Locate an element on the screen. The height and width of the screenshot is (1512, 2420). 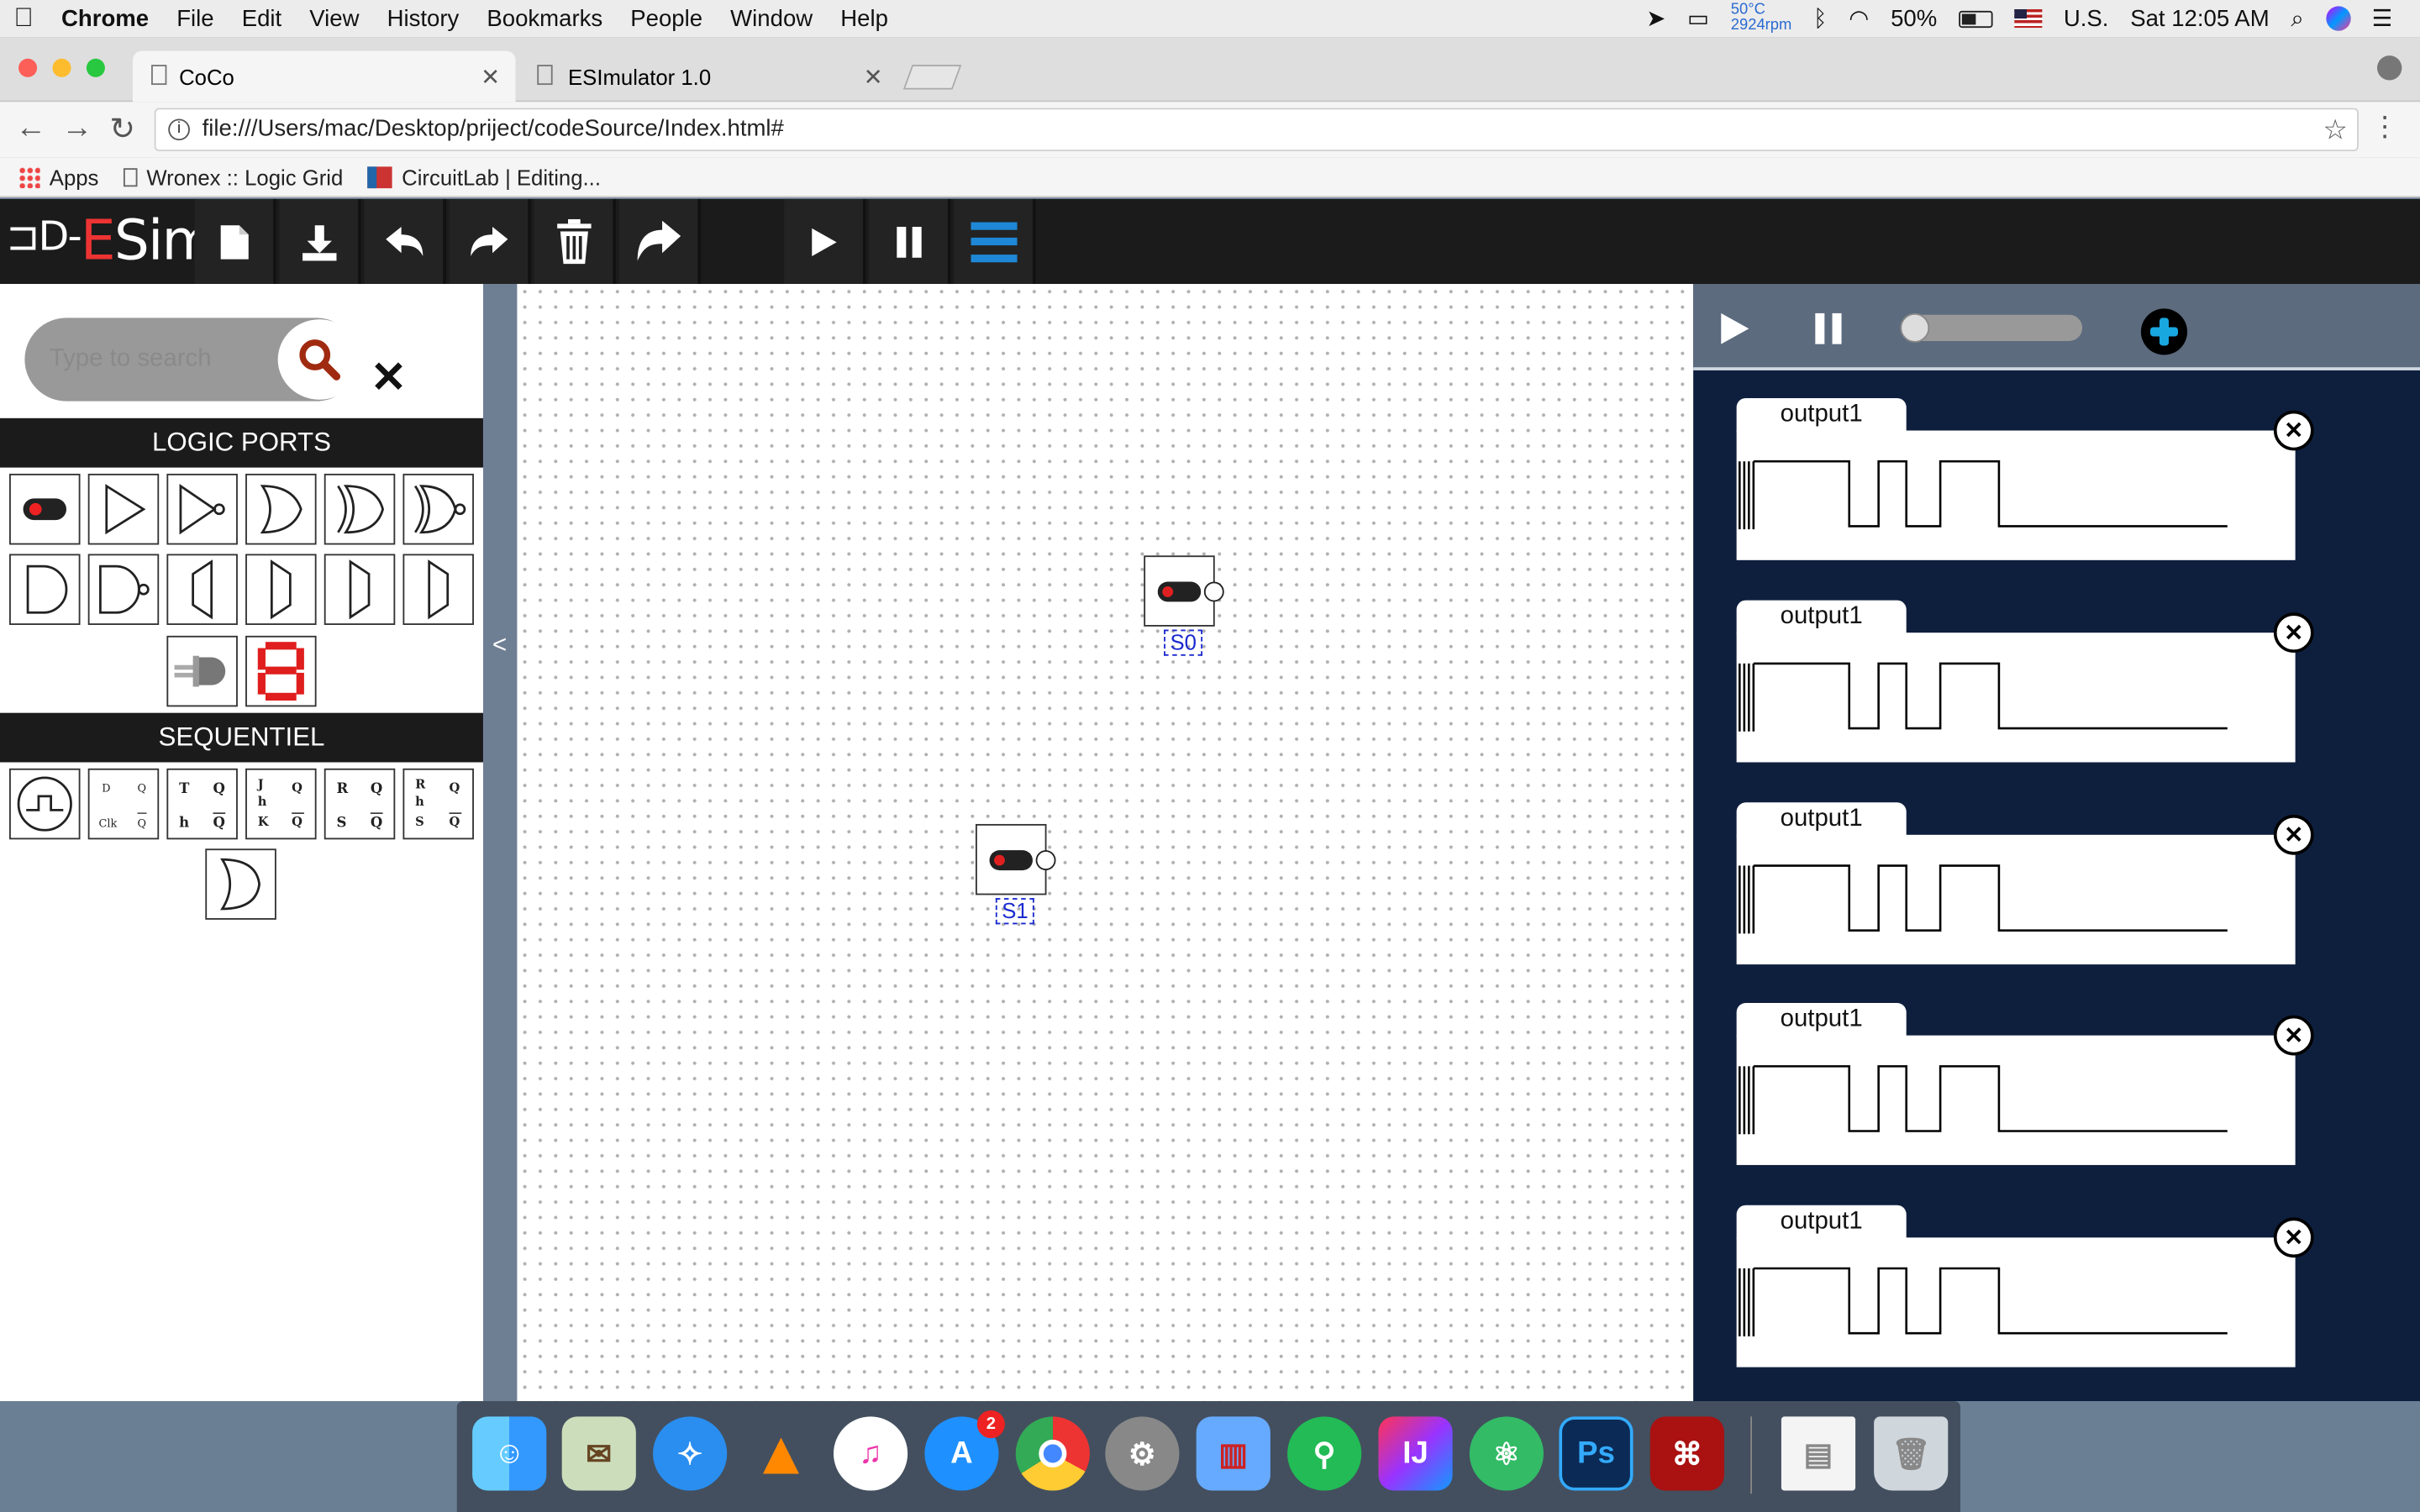
delete-button is located at coordinates (575, 241).